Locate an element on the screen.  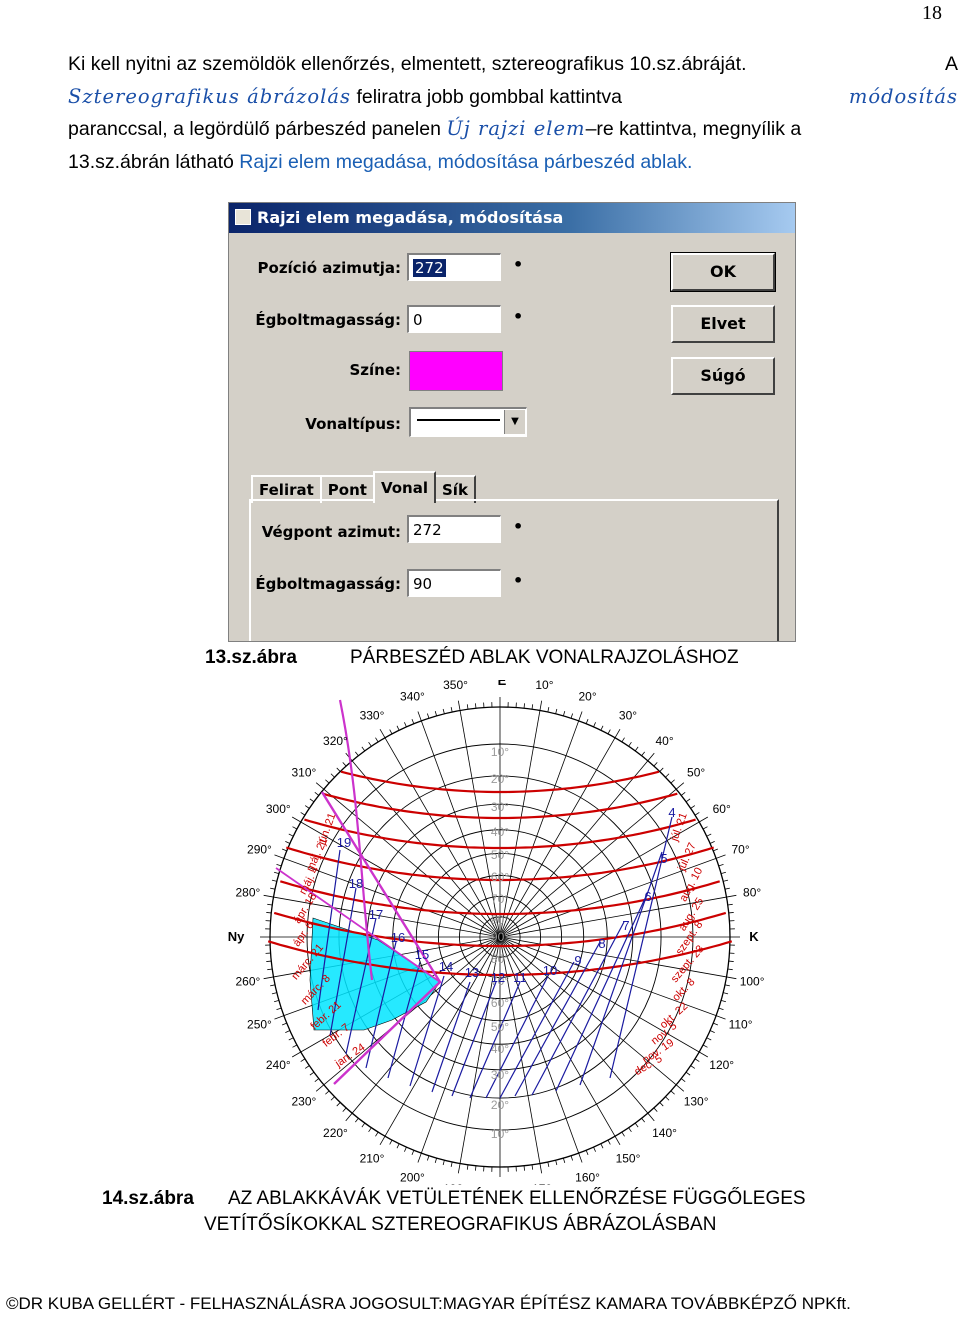
endpoint-azimuth-value: 272 is located at coordinates (427, 530).